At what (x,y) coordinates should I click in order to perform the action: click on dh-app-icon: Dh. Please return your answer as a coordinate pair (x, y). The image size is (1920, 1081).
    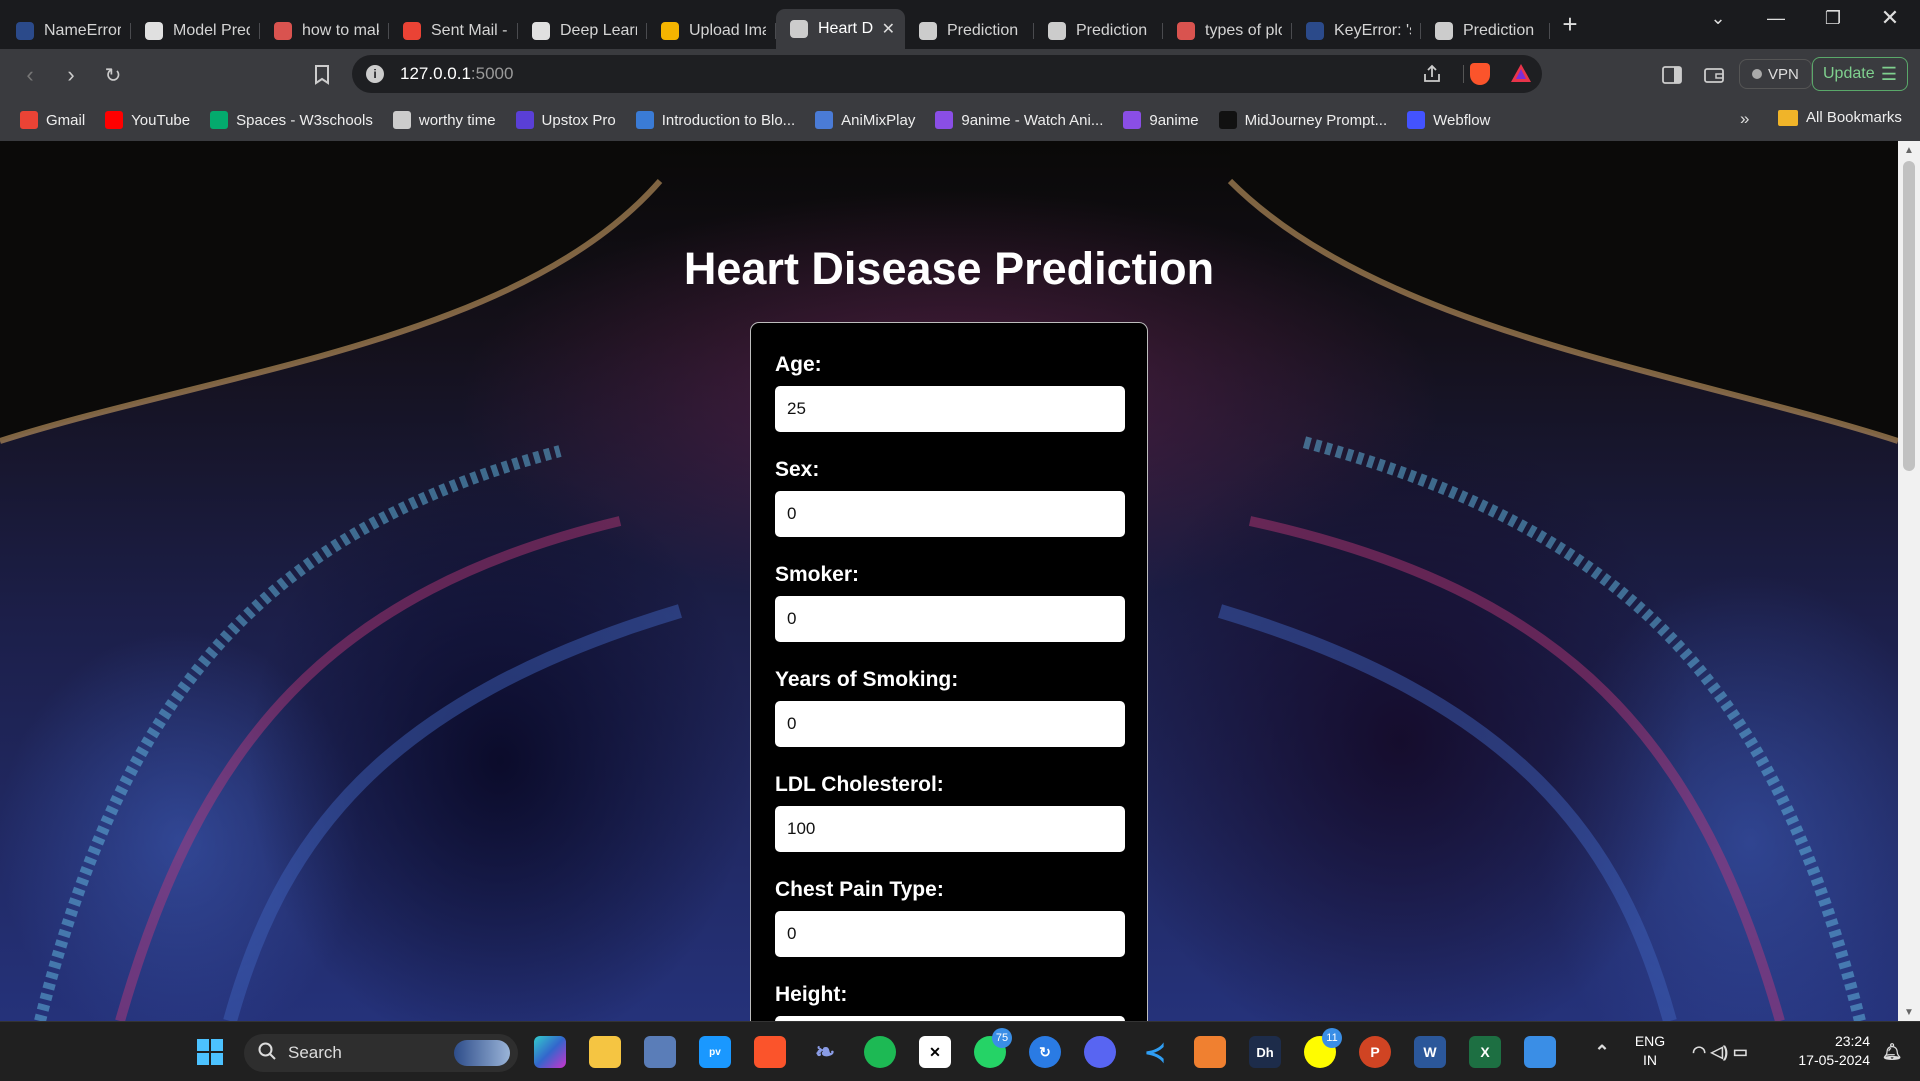
    Looking at the image, I should click on (1265, 1052).